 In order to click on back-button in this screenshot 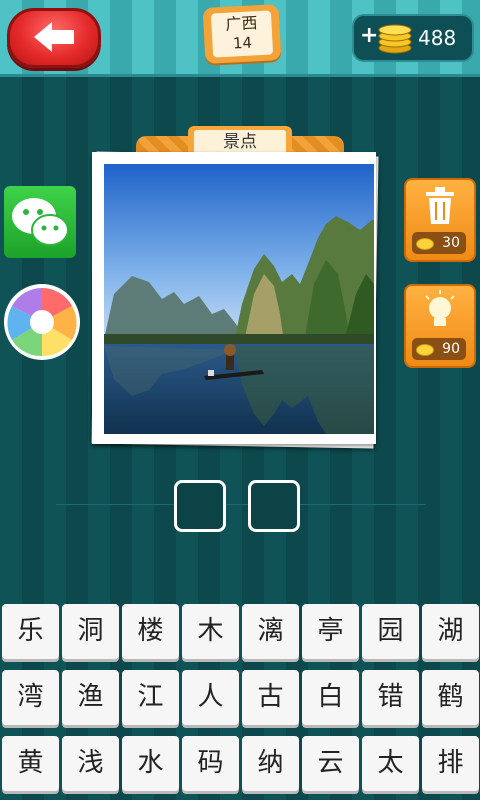, I will do `click(54, 38)`.